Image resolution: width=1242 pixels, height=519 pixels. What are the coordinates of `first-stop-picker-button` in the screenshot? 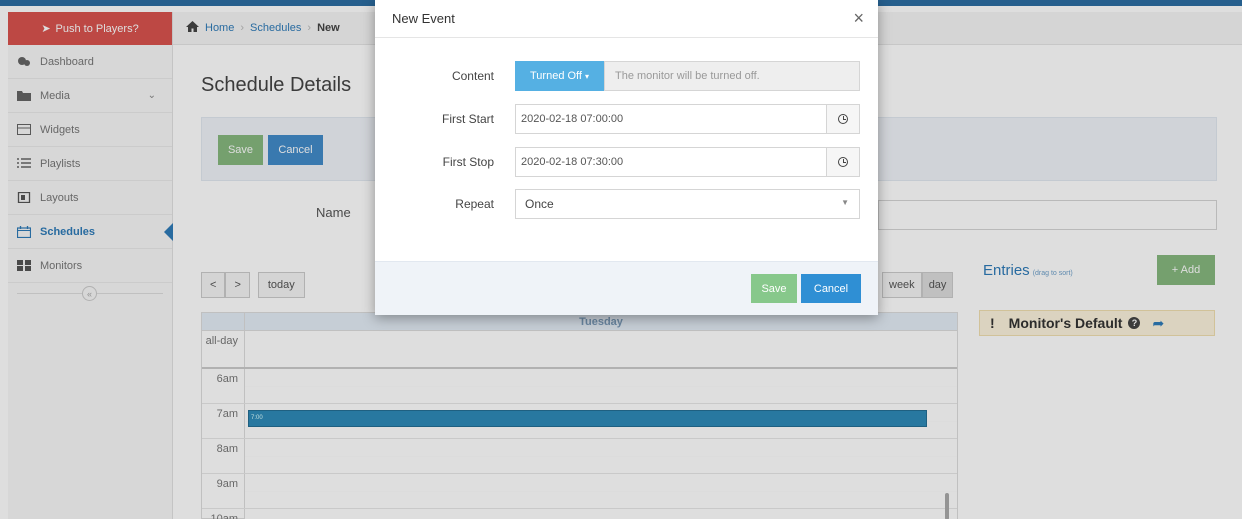 It's located at (843, 162).